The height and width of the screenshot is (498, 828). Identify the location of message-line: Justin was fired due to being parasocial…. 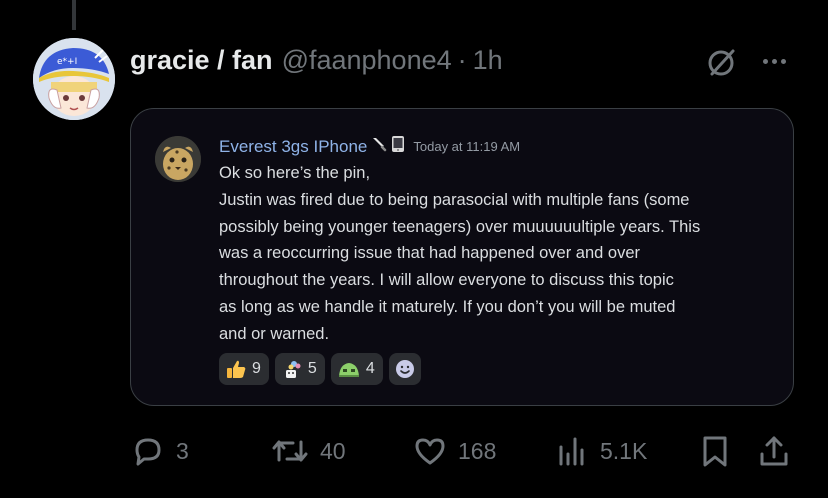
(454, 199).